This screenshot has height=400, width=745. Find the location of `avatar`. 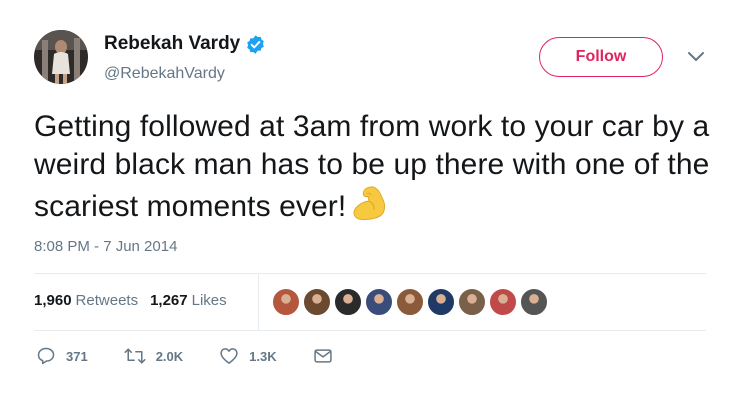

avatar is located at coordinates (61, 57).